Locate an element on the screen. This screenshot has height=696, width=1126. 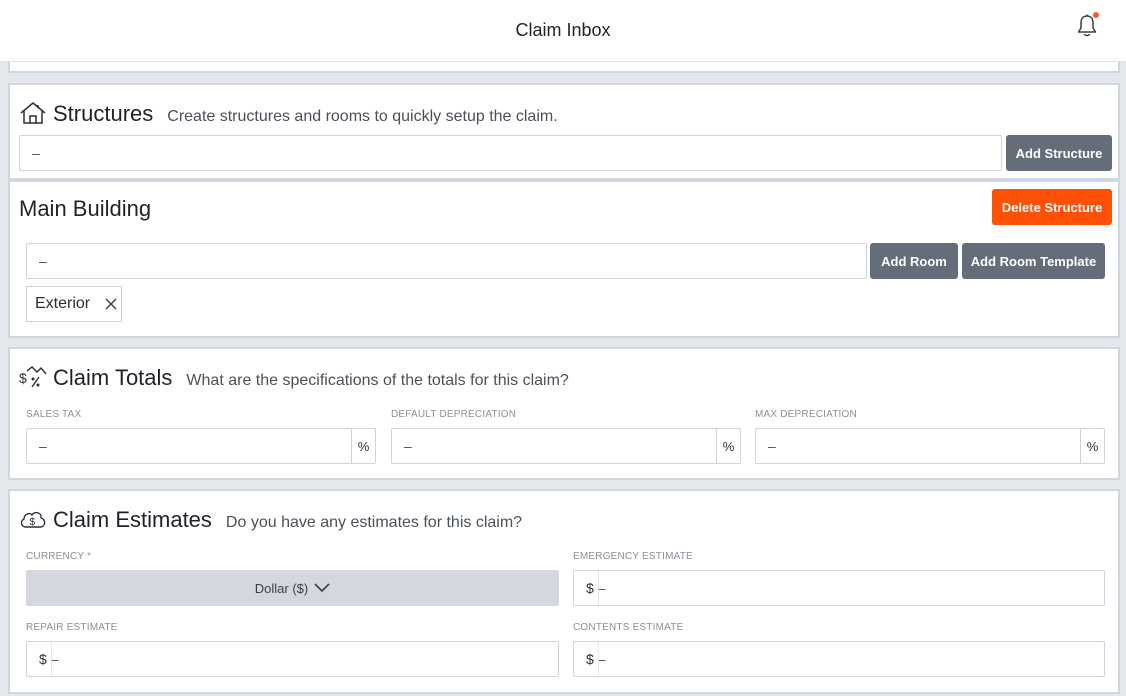
close-icon is located at coordinates (111, 304).